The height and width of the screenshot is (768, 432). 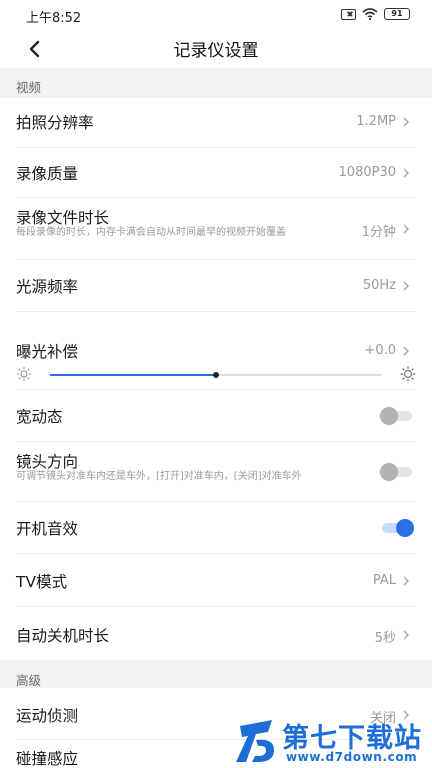 I want to click on section-header-video: 视频, so click(x=216, y=83).